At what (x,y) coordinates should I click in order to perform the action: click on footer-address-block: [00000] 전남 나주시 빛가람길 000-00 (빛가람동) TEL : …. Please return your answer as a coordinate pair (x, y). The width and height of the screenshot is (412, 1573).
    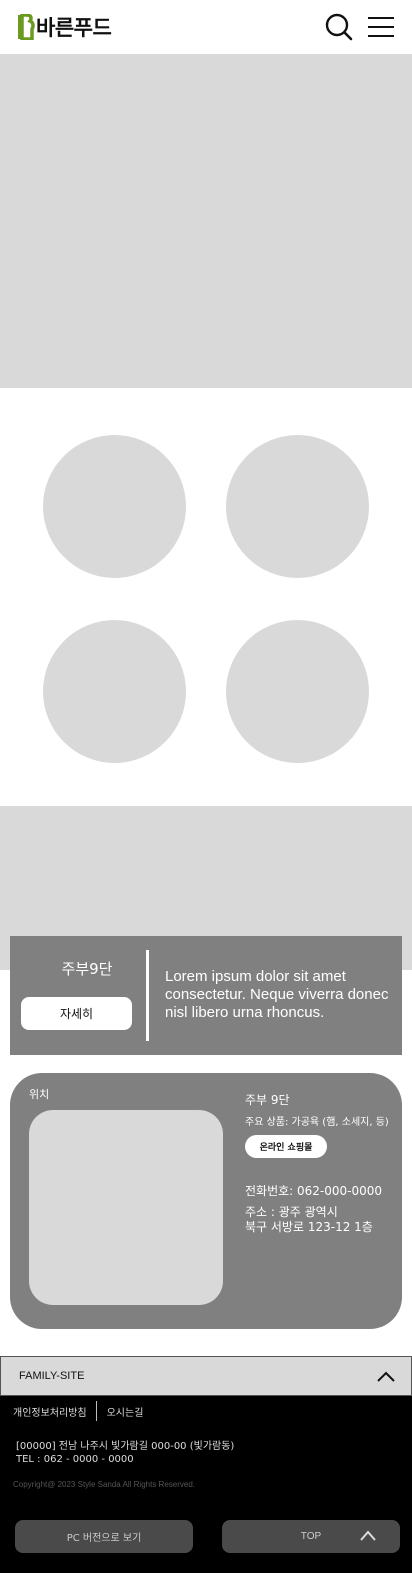
    Looking at the image, I should click on (125, 1453).